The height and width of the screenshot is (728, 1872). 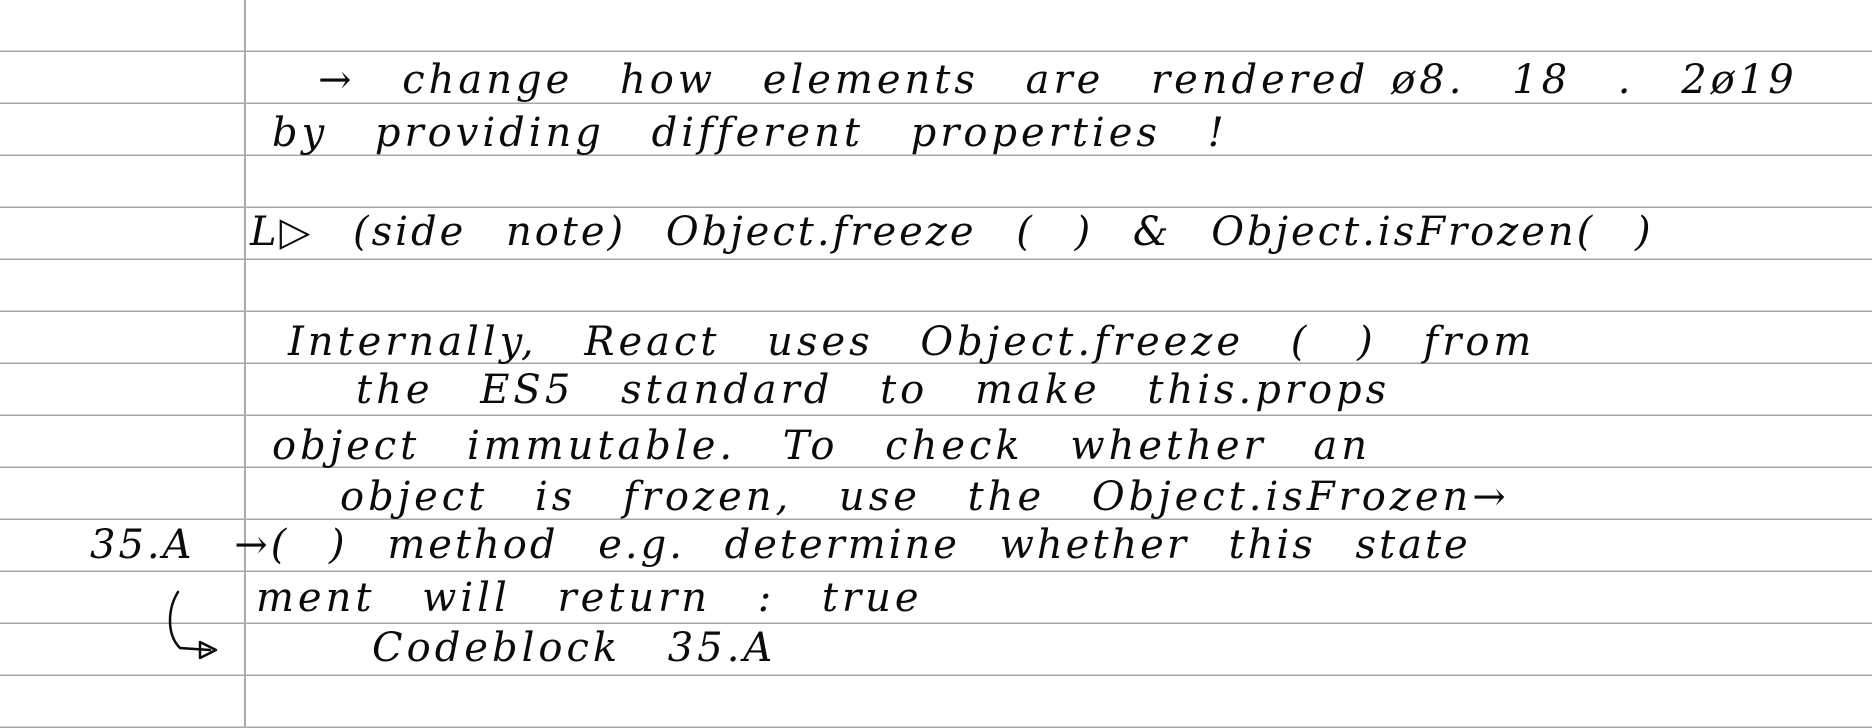 I want to click on hook-arrow-icon, so click(x=193, y=625).